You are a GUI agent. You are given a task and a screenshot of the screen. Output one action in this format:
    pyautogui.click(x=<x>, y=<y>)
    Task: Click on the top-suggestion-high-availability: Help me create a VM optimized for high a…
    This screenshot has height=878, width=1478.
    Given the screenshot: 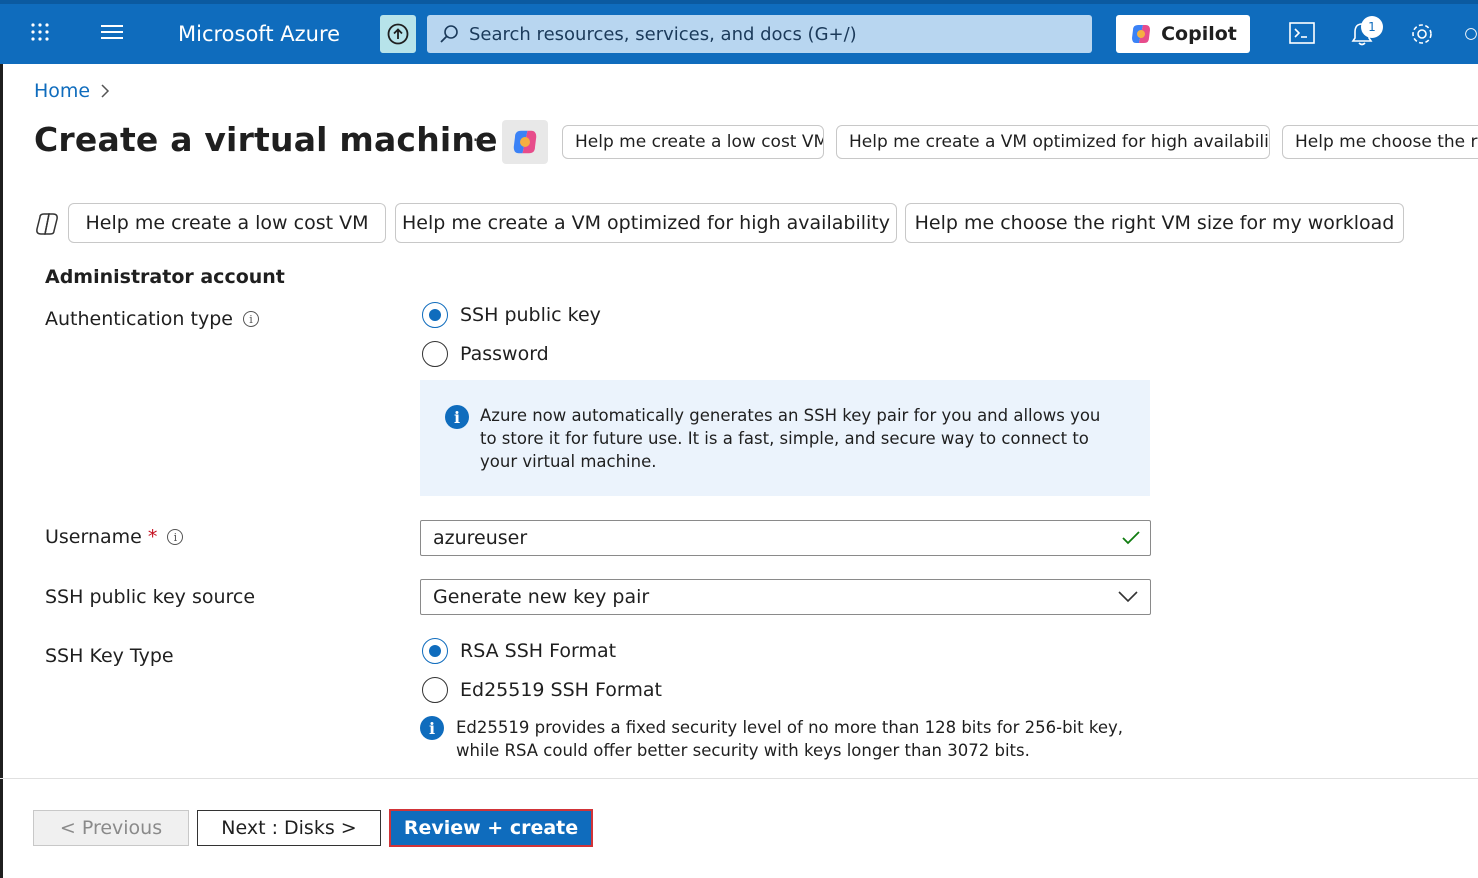 What is the action you would take?
    pyautogui.click(x=1053, y=142)
    